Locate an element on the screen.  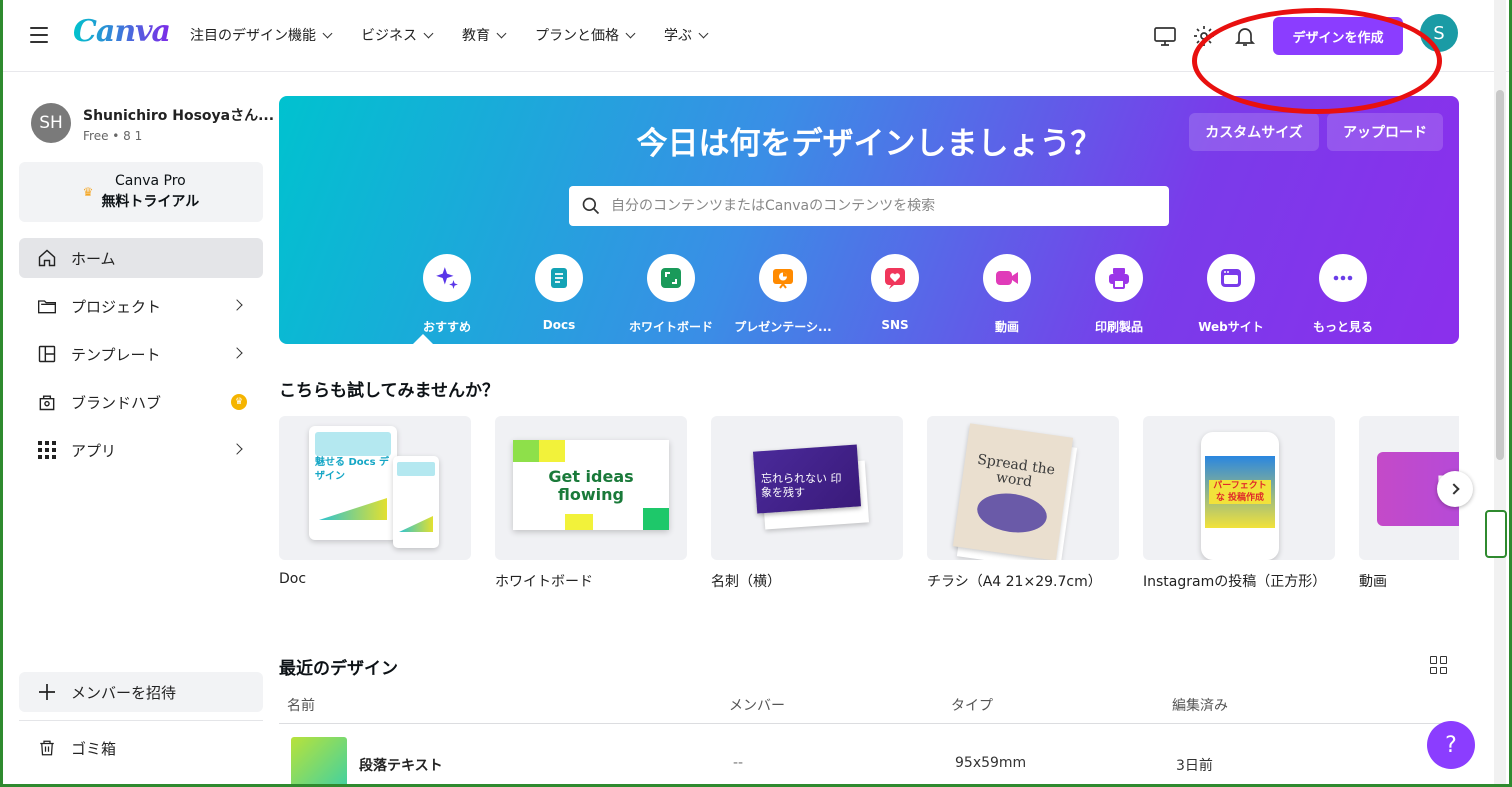
account-avatar: S is located at coordinates (1439, 33).